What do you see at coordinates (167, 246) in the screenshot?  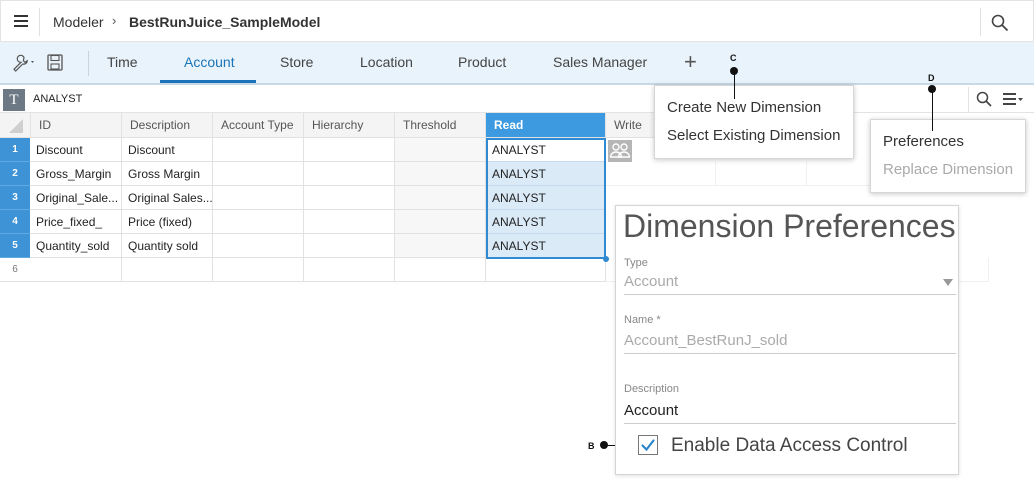 I see `cell-description: Quantity sold` at bounding box center [167, 246].